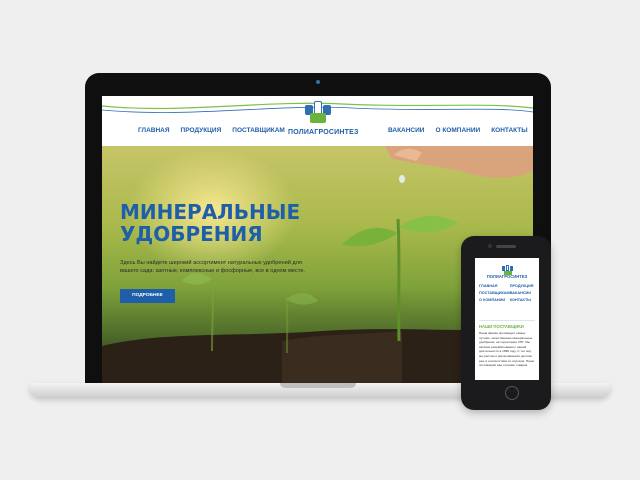 This screenshot has width=640, height=480. Describe the element at coordinates (323, 132) in the screenshot. I see `logo-text: ПОЛИАГРОСИНТЕЗ` at that location.